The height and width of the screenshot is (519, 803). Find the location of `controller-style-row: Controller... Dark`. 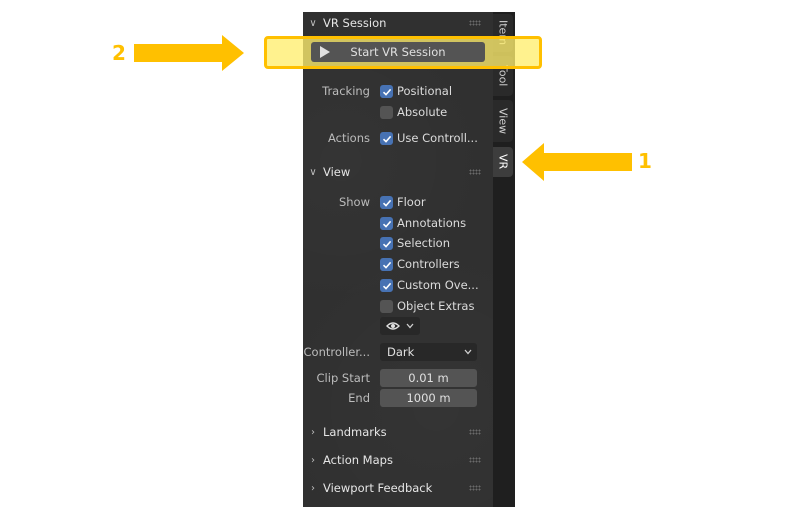

controller-style-row: Controller... Dark is located at coordinates (398, 352).